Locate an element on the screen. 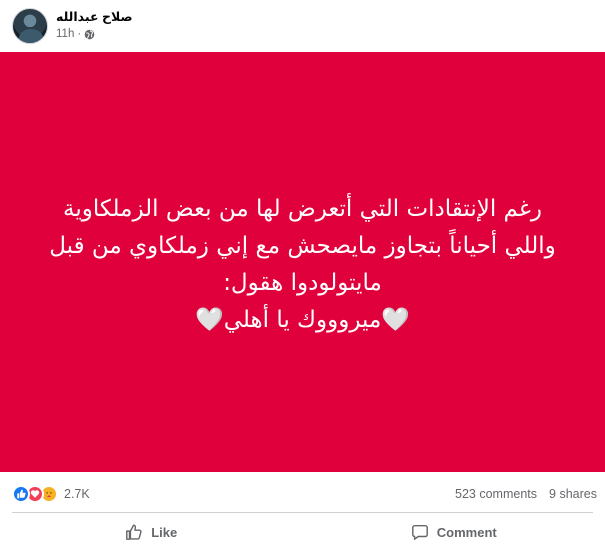  shares-count: 9 shares is located at coordinates (573, 494).